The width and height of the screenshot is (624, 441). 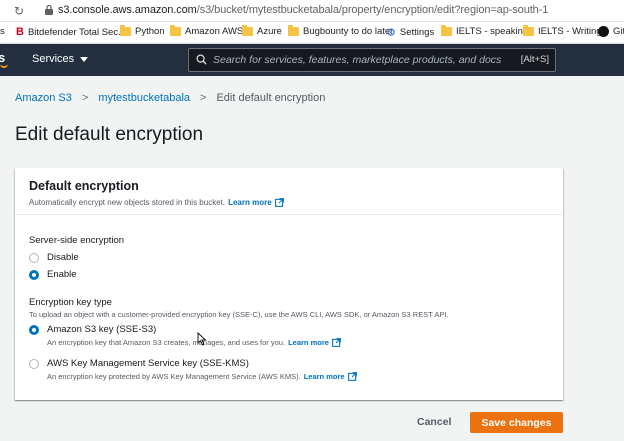 What do you see at coordinates (534, 59) in the screenshot?
I see `search-shortcut: [Alt+S]` at bounding box center [534, 59].